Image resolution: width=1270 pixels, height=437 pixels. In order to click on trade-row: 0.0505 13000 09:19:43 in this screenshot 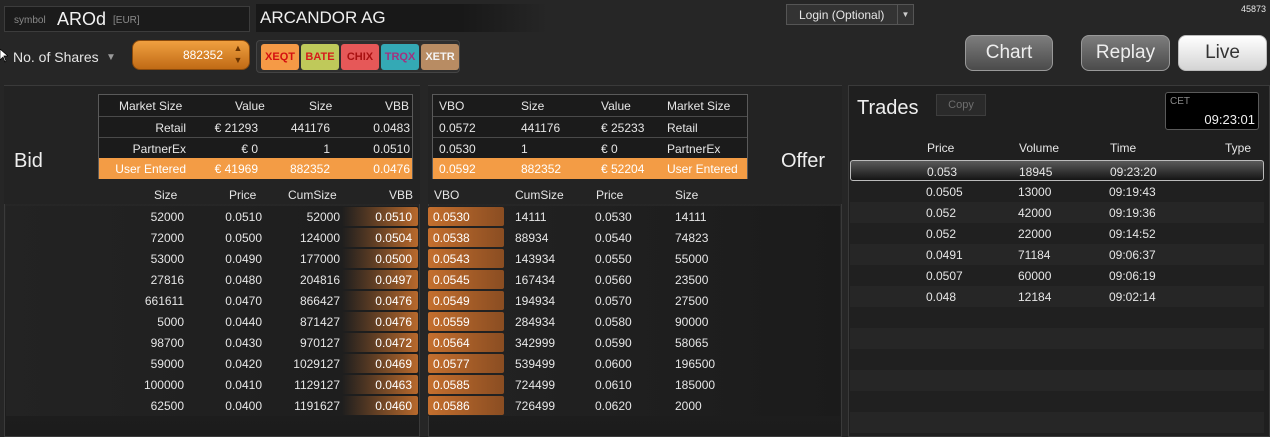, I will do `click(1057, 191)`.